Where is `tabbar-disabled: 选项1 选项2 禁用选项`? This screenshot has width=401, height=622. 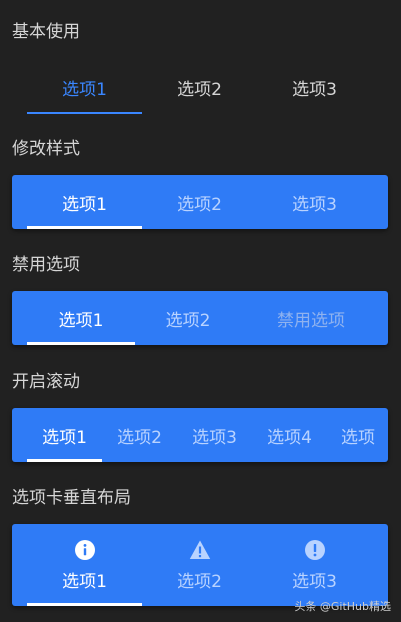
tabbar-disabled: 选项1 选项2 禁用选项 is located at coordinates (200, 318).